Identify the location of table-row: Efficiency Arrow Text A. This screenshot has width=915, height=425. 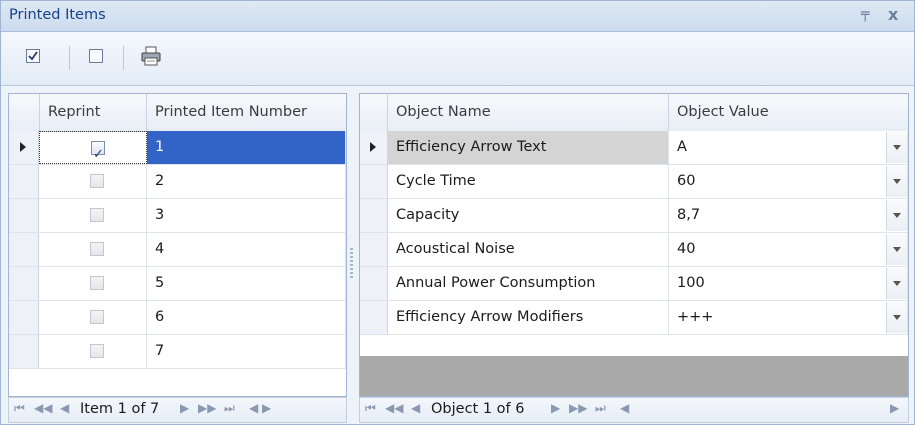
(634, 148).